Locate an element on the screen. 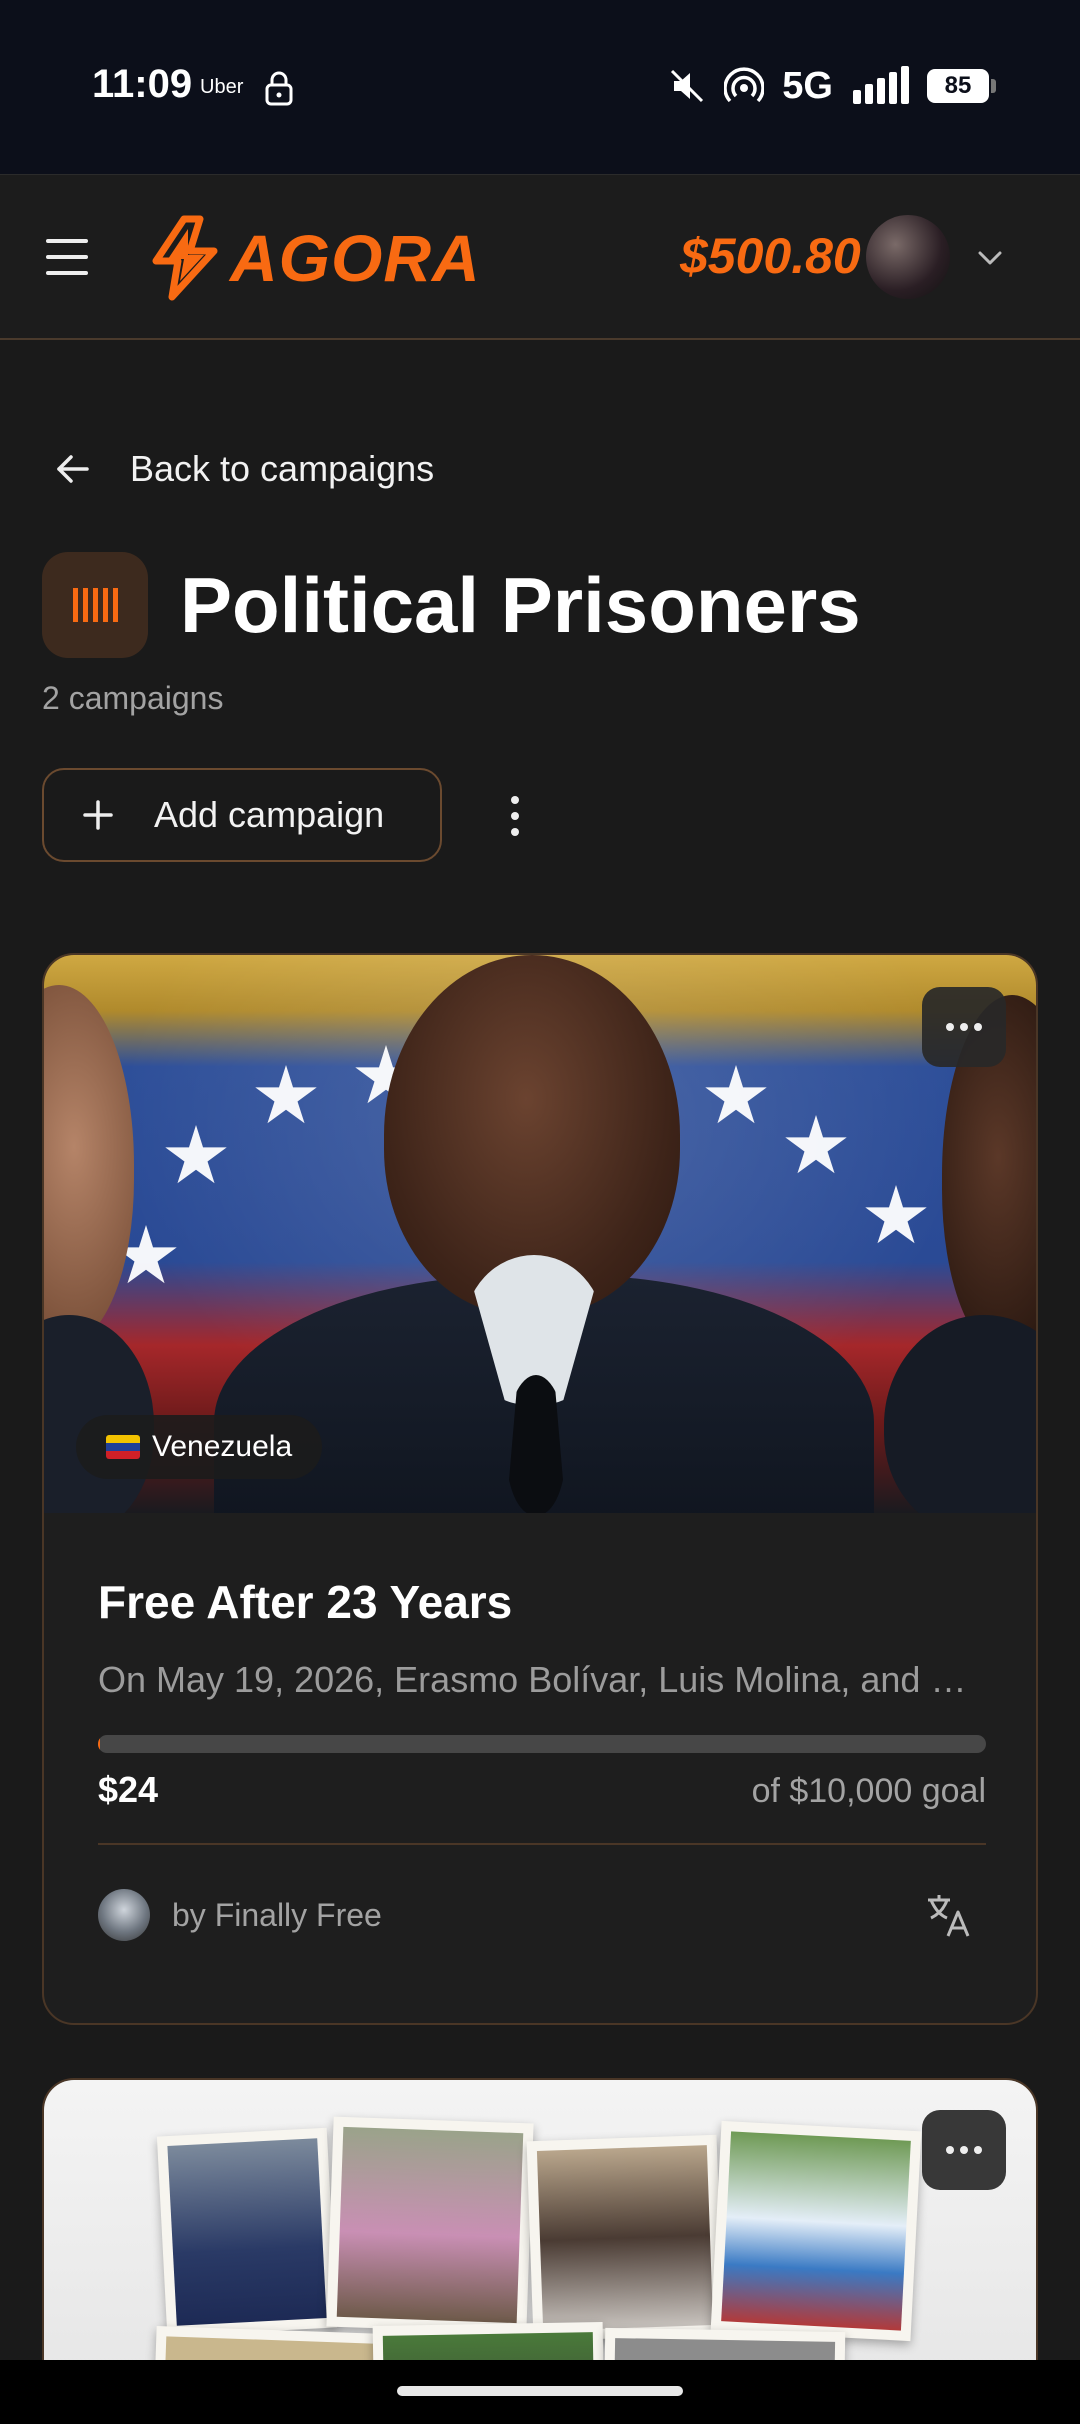 This screenshot has width=1080, height=2424. system-navigation-bar is located at coordinates (540, 2392).